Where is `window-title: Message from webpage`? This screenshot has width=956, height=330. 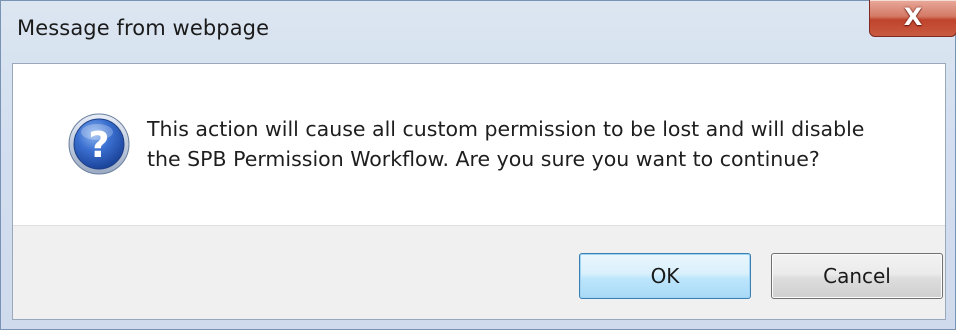 window-title: Message from webpage is located at coordinates (143, 28).